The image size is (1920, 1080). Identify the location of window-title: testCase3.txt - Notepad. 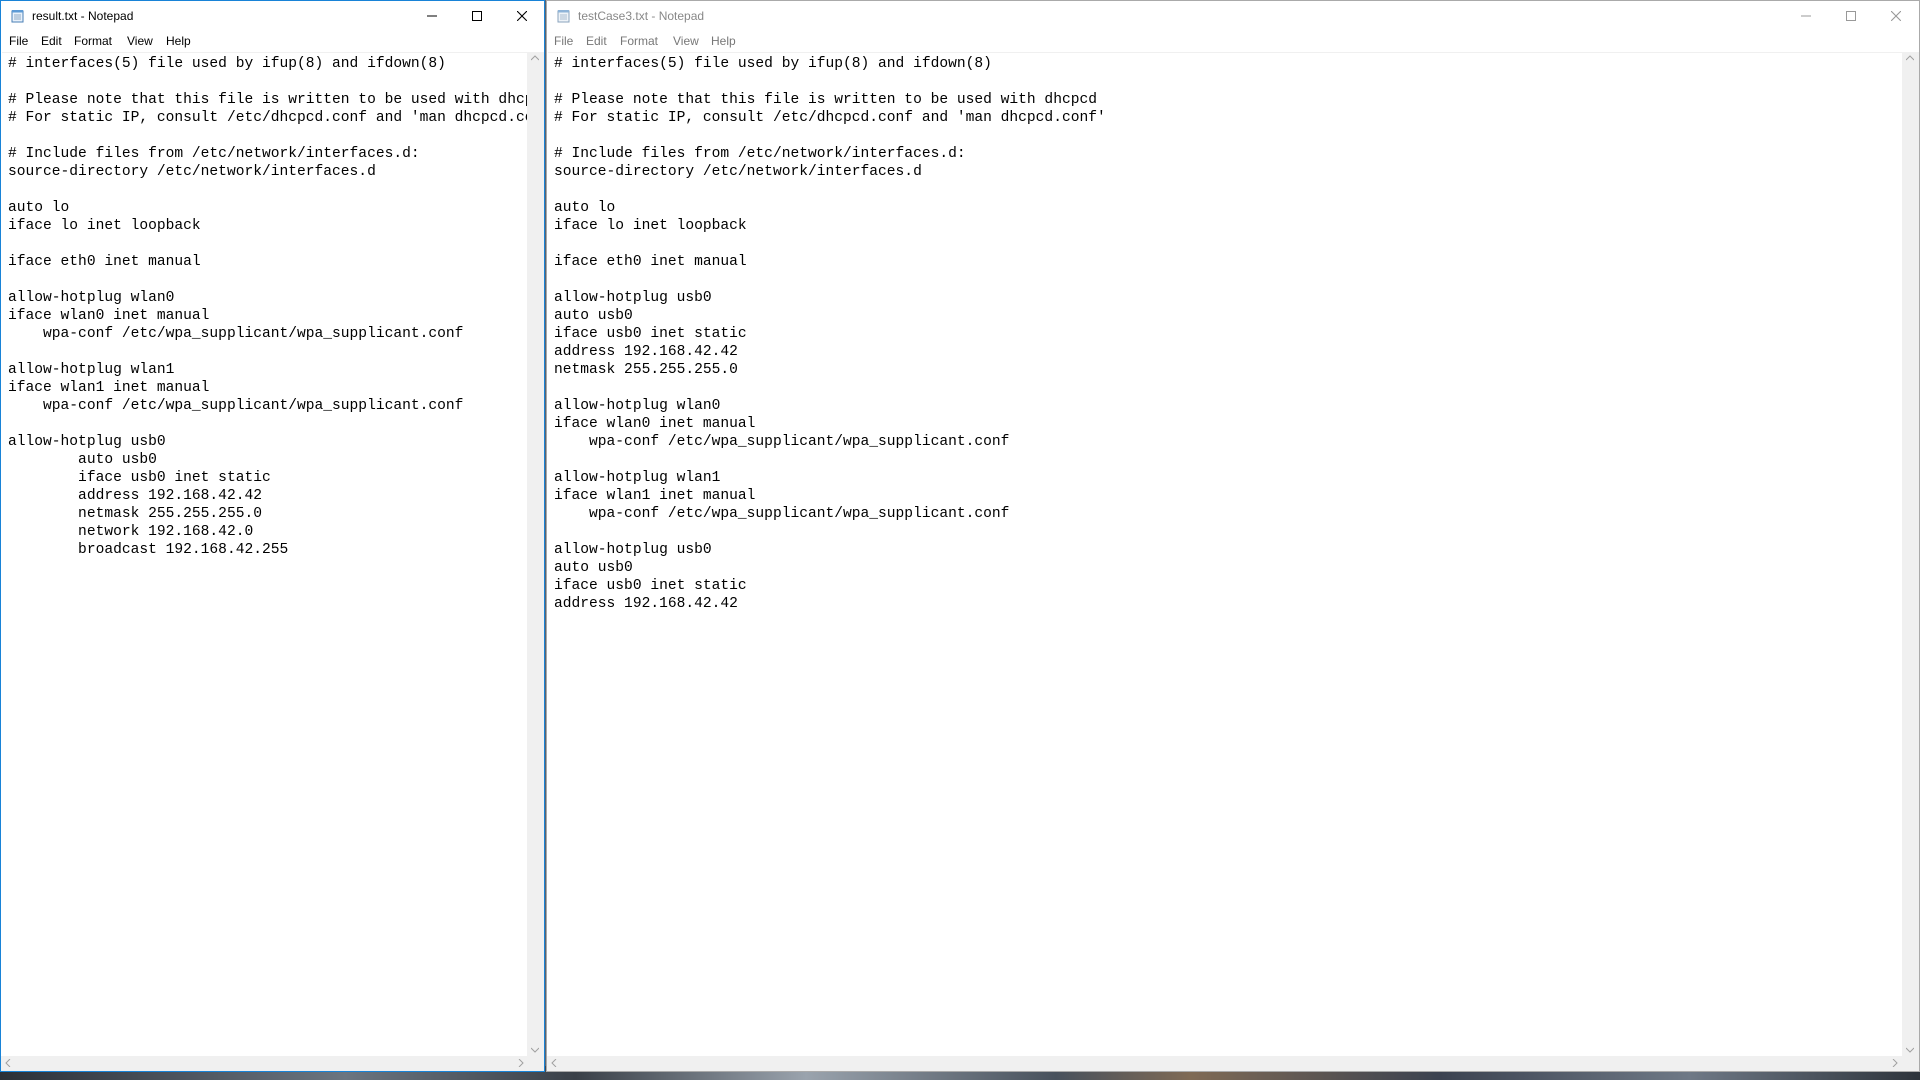
(641, 16).